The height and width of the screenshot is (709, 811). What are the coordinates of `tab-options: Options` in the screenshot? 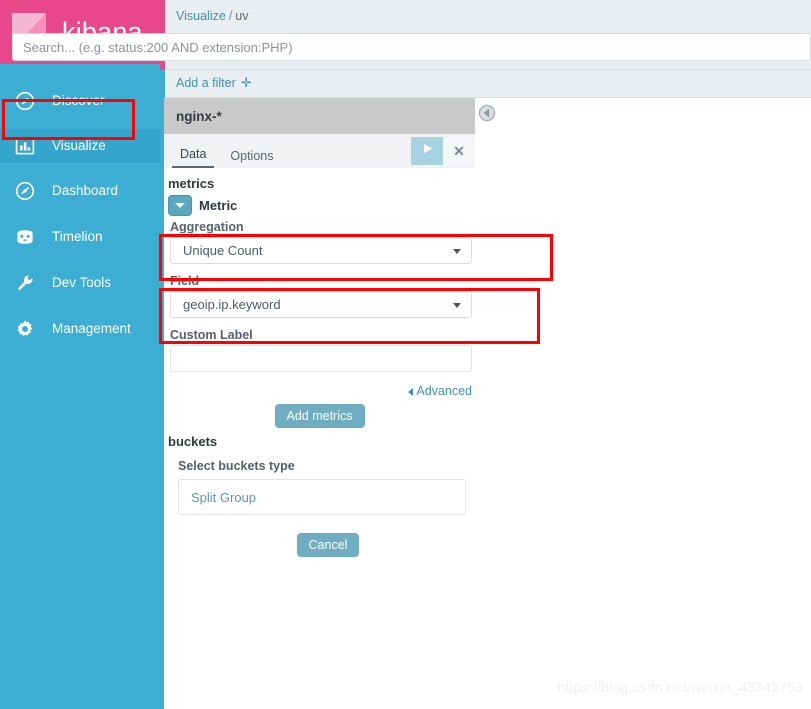 It's located at (251, 159).